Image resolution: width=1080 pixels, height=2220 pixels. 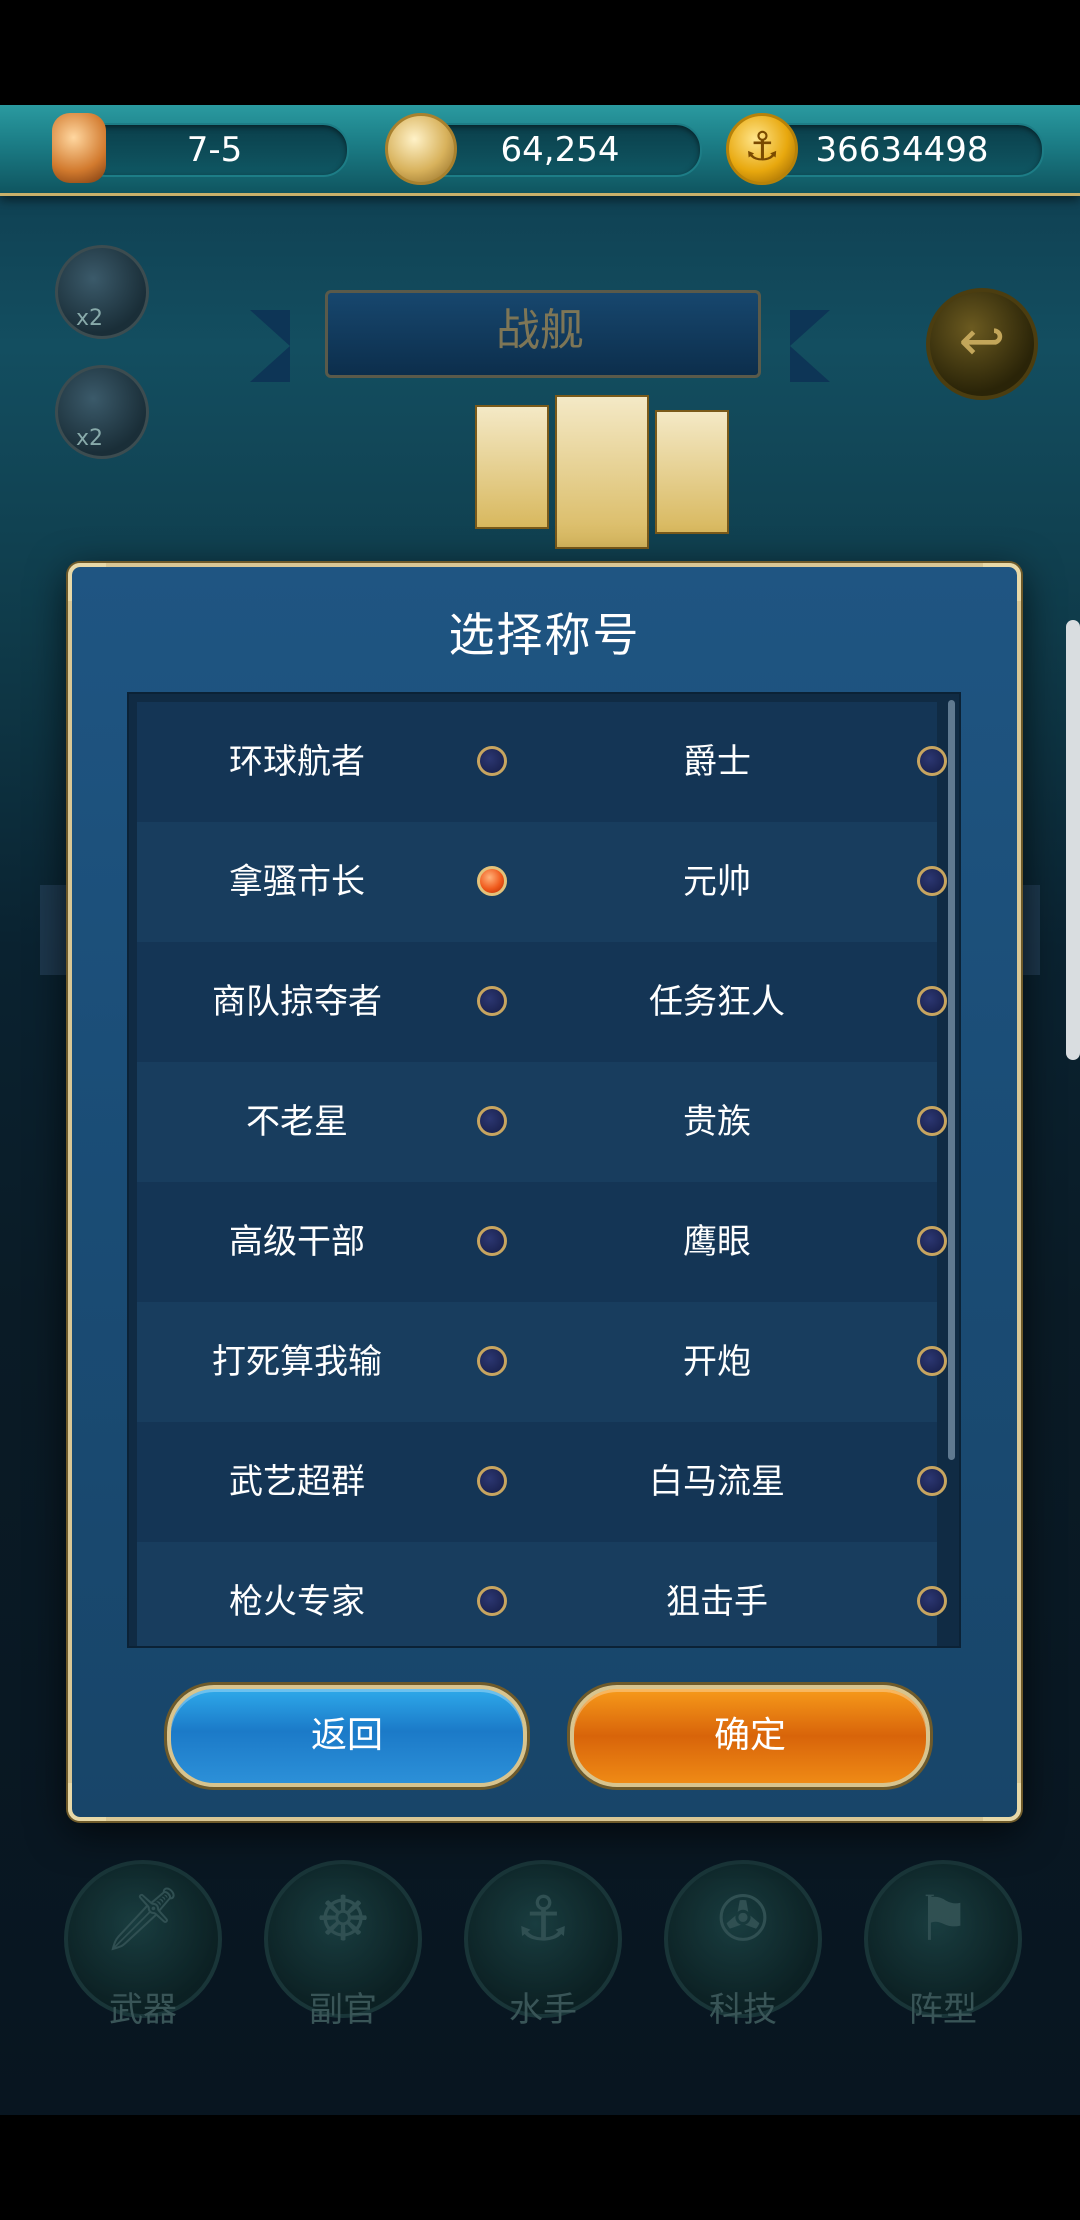 What do you see at coordinates (543, 1918) in the screenshot?
I see `hook-icon: ⚓` at bounding box center [543, 1918].